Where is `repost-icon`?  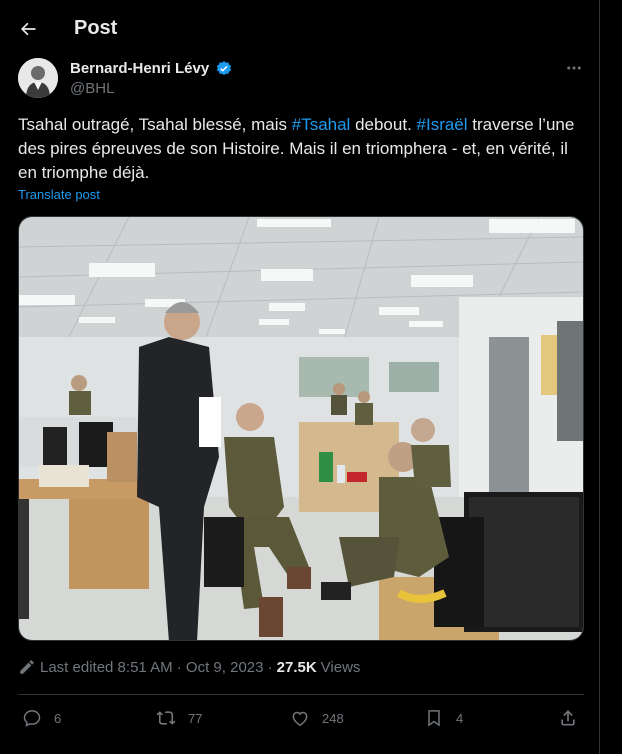 repost-icon is located at coordinates (166, 718).